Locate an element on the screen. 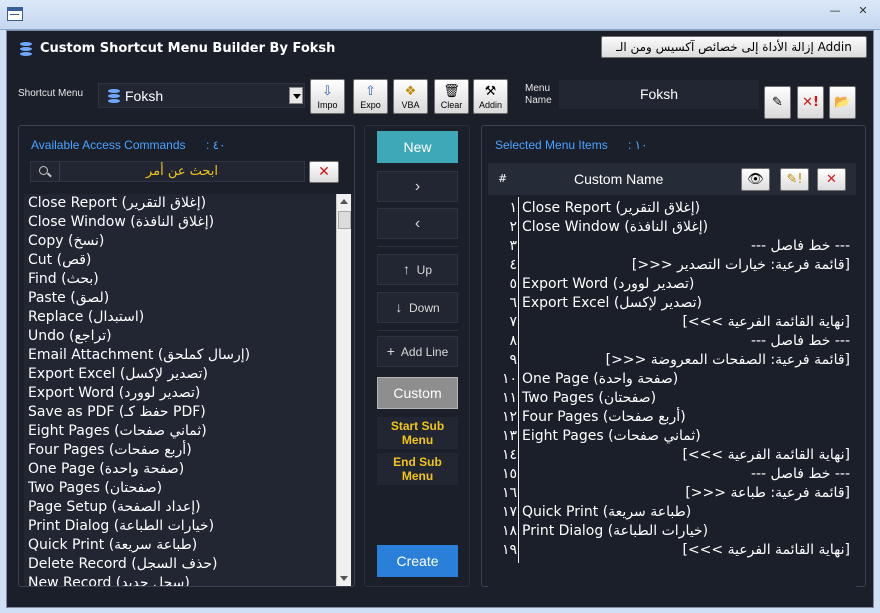 Image resolution: width=880 pixels, height=613 pixels. table-row: ١٨ Print Dialog (خيارات الطباعة) is located at coordinates (672, 531).